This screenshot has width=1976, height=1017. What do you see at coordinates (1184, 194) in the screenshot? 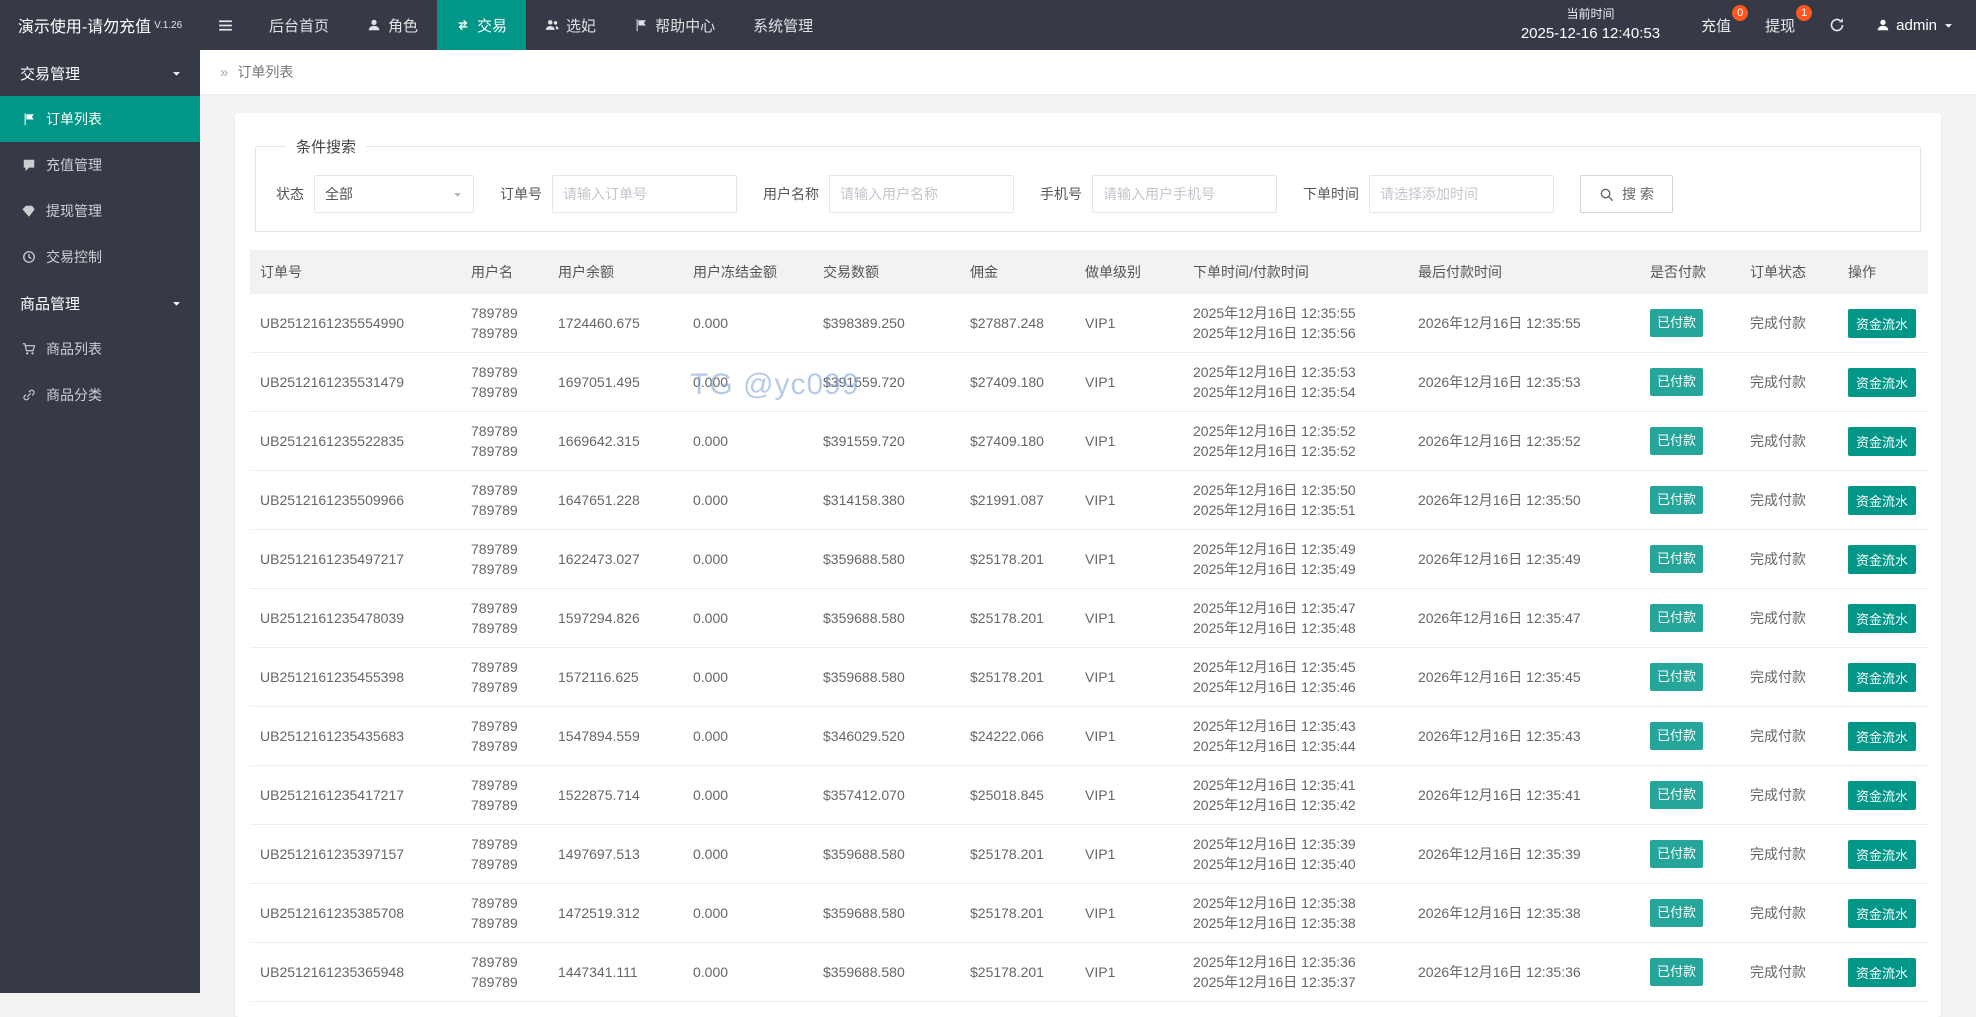
I see `phone-input` at bounding box center [1184, 194].